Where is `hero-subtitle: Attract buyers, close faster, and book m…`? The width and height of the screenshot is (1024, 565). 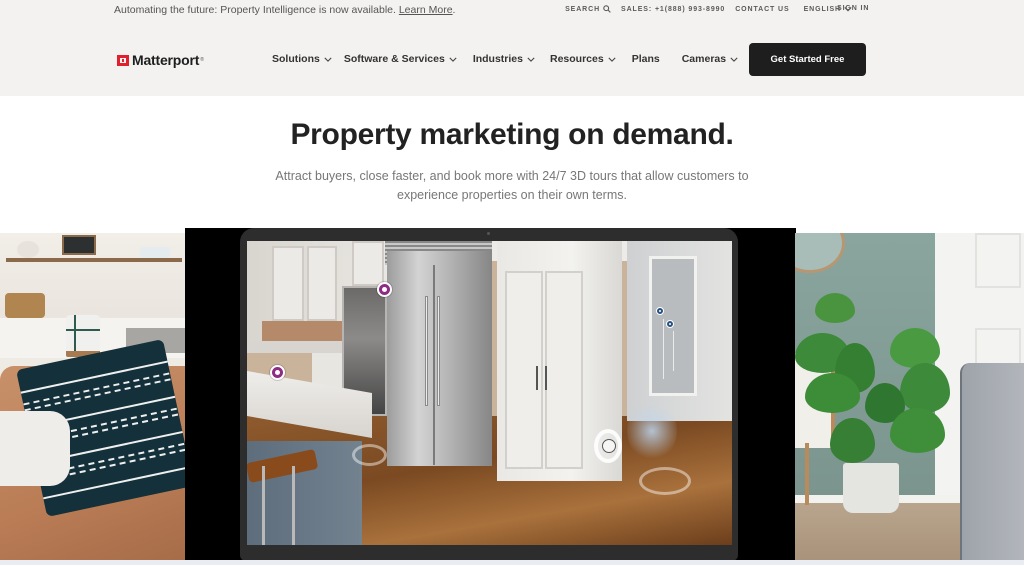 hero-subtitle: Attract buyers, close faster, and book m… is located at coordinates (512, 185).